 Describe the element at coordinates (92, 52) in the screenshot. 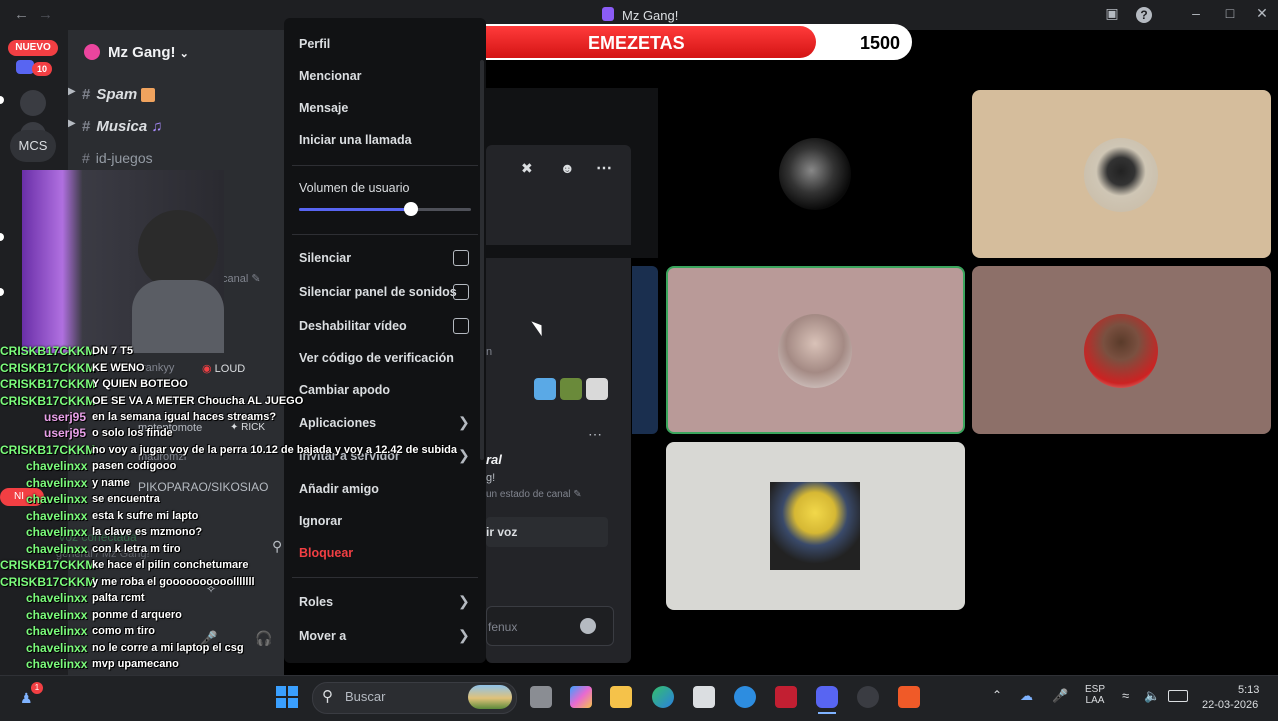

I see `server-avatar` at that location.